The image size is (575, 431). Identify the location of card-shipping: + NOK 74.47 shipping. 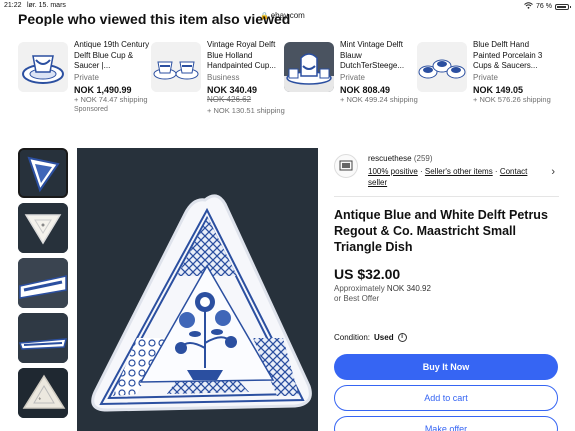
(111, 99).